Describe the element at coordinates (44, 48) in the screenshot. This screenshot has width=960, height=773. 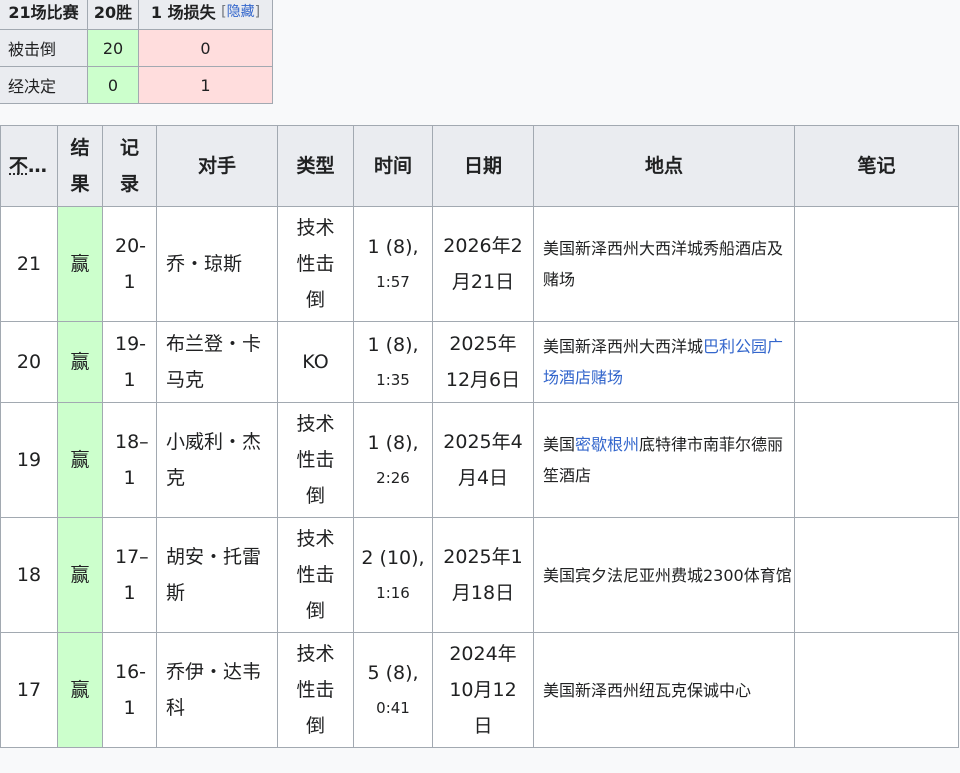
I see `summary-row-label: 被击倒` at that location.